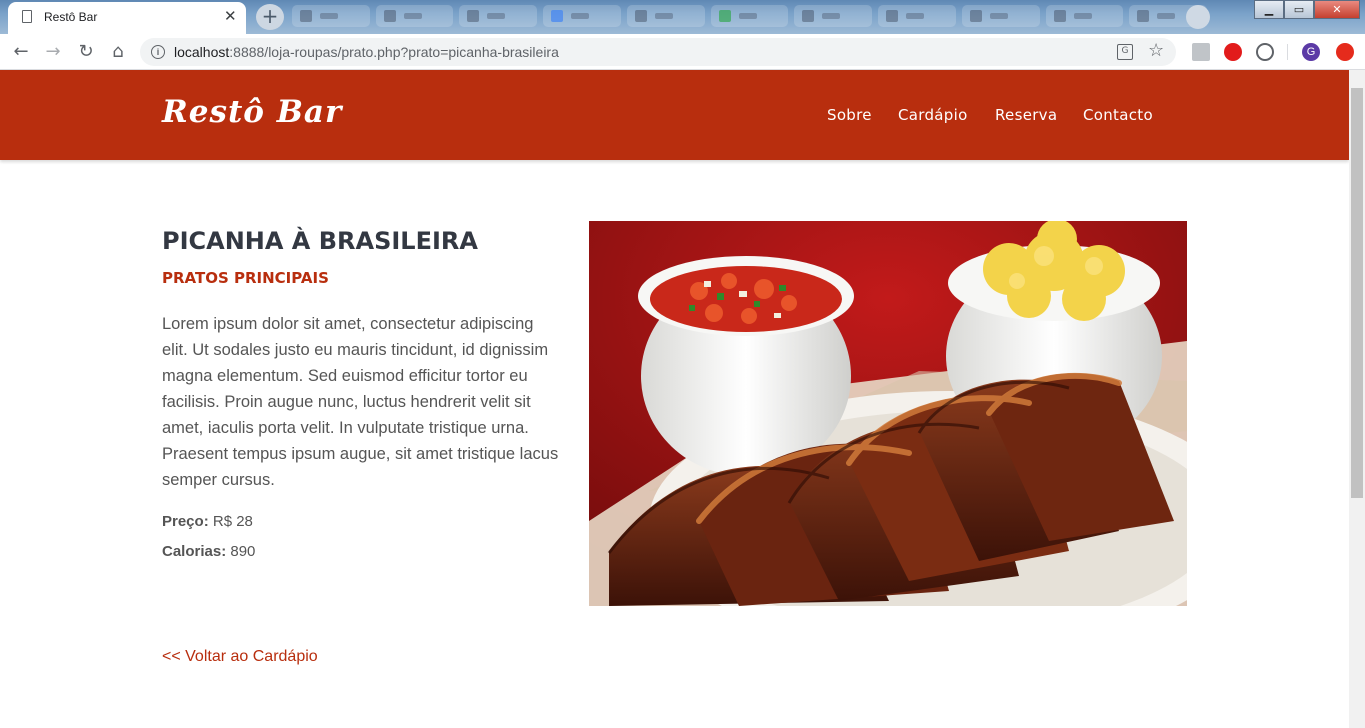 This screenshot has width=1365, height=728. What do you see at coordinates (202, 52) in the screenshot?
I see `url-host: localhost` at bounding box center [202, 52].